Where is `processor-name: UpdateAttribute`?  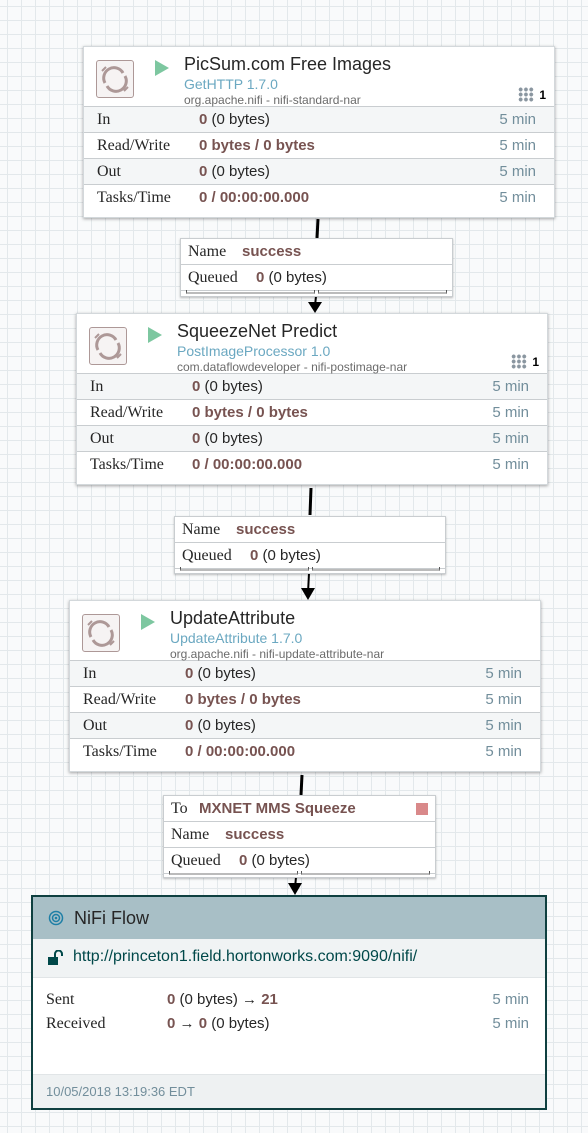 processor-name: UpdateAttribute is located at coordinates (233, 618).